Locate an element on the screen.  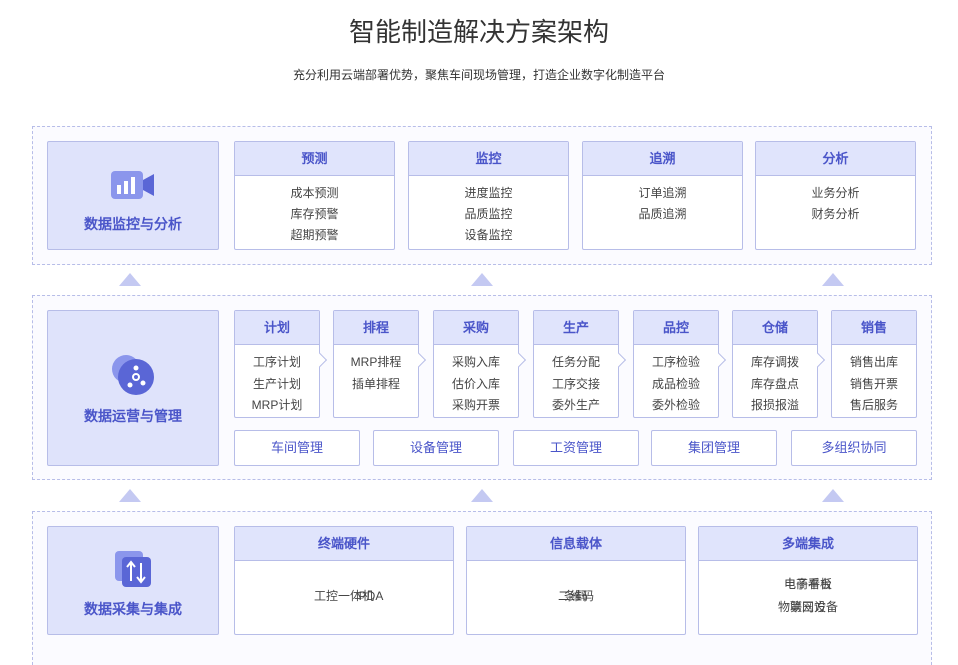
module-item: 第三方 is located at coordinates (807, 607).